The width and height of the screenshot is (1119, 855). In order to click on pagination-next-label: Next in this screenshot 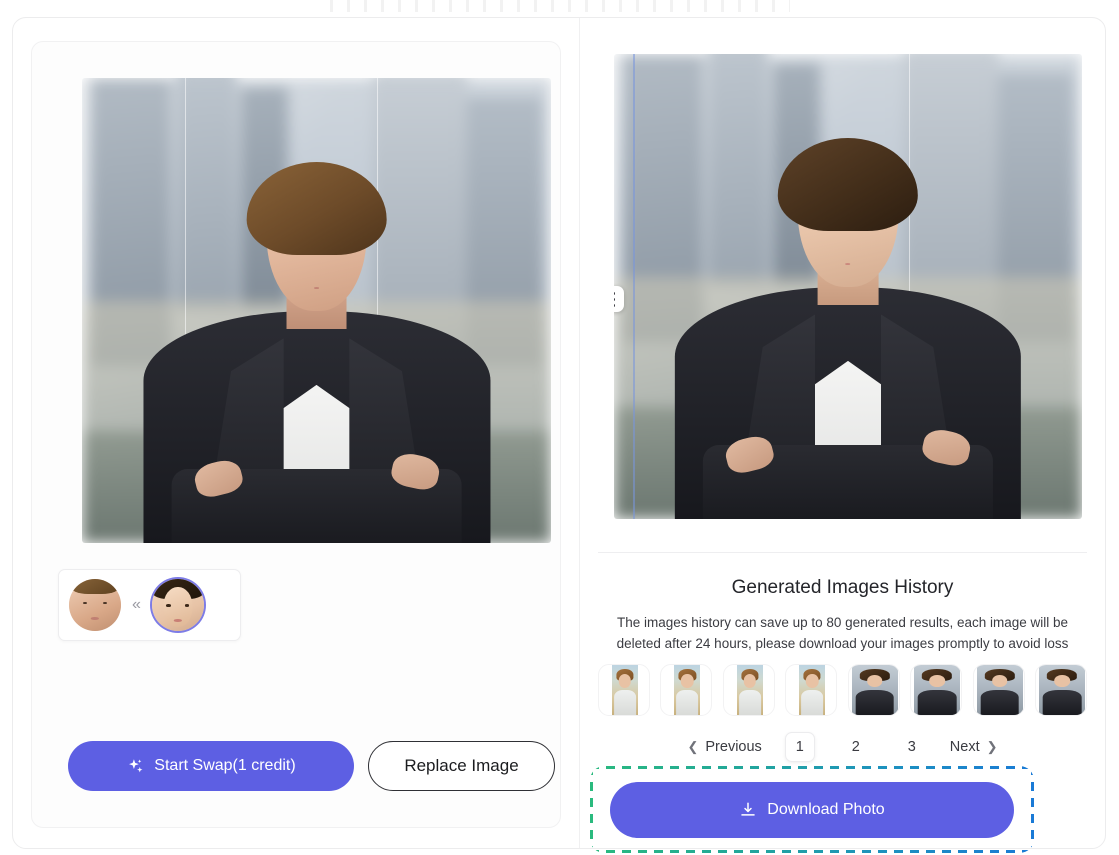, I will do `click(964, 747)`.